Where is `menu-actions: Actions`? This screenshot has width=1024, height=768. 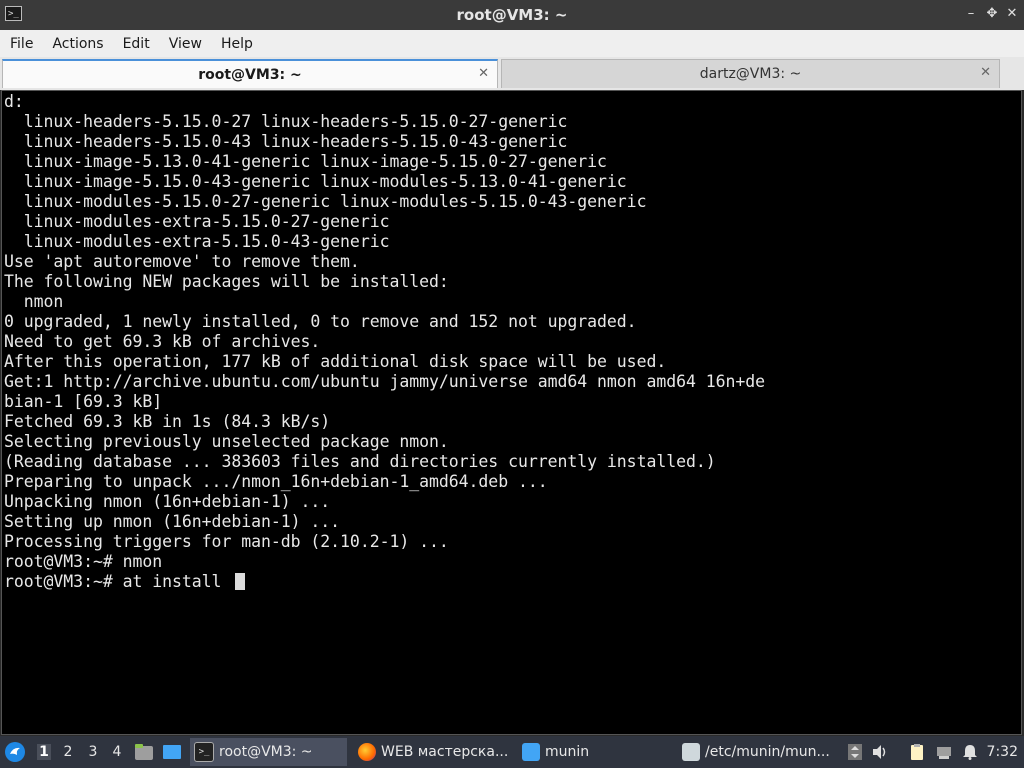 menu-actions: Actions is located at coordinates (77, 44).